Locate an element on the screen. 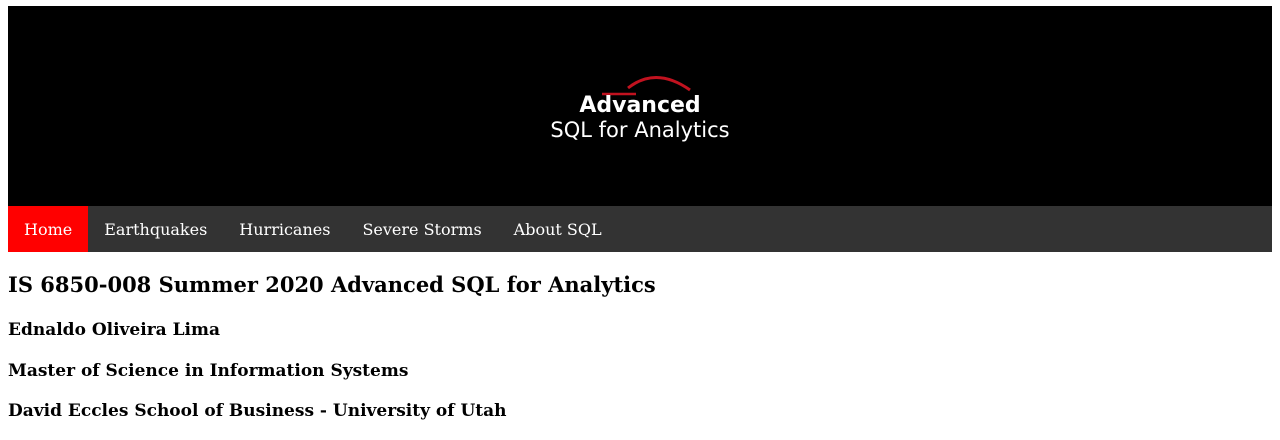 The width and height of the screenshot is (1280, 440). nav-item-about-sql: About SQL is located at coordinates (558, 229).